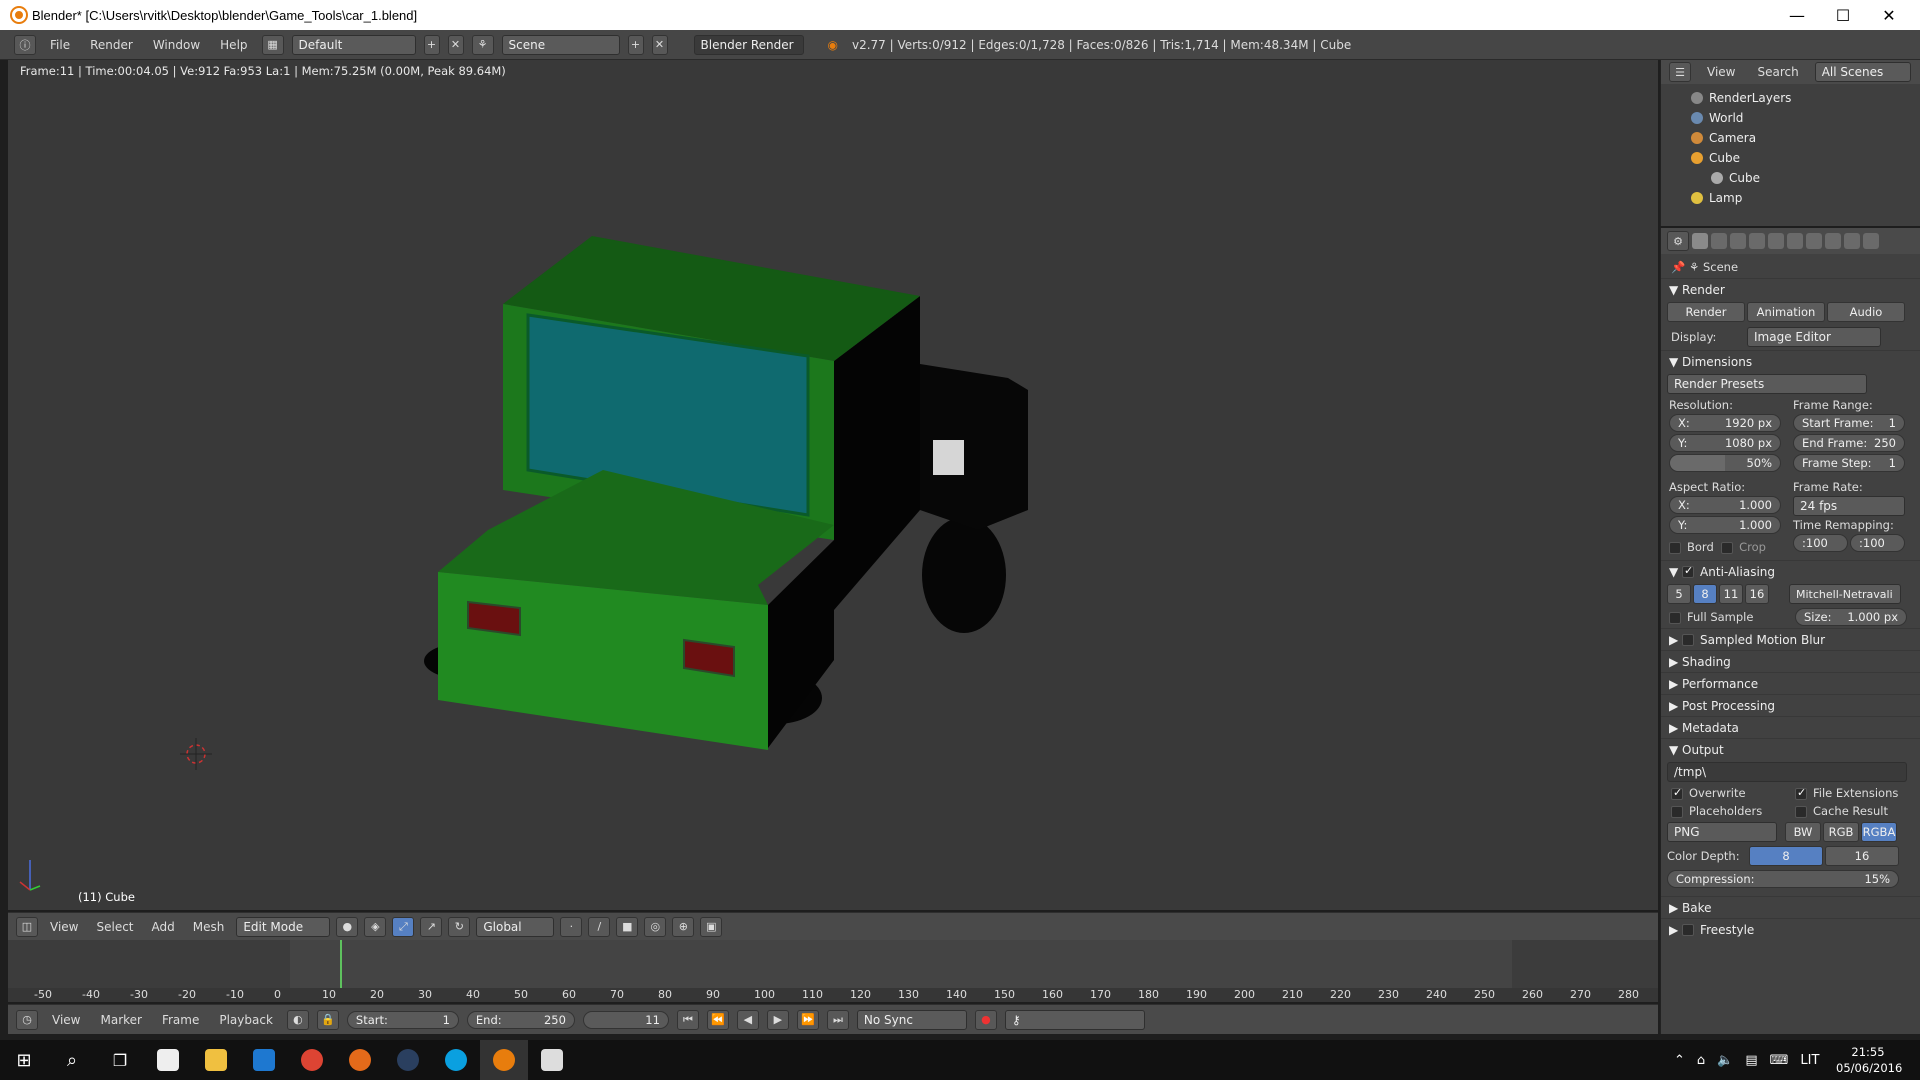  What do you see at coordinates (1820, 543) in the screenshot?
I see `remap-old-field: :100` at bounding box center [1820, 543].